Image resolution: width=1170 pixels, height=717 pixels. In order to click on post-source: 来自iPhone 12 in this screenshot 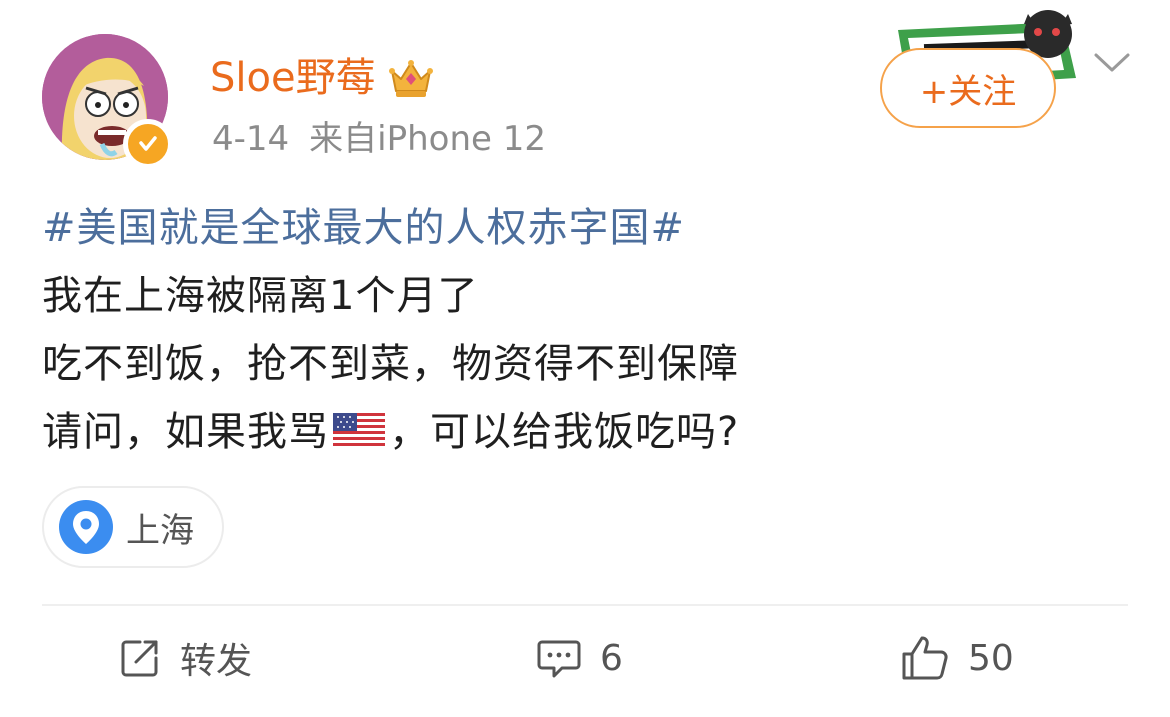, I will do `click(428, 139)`.